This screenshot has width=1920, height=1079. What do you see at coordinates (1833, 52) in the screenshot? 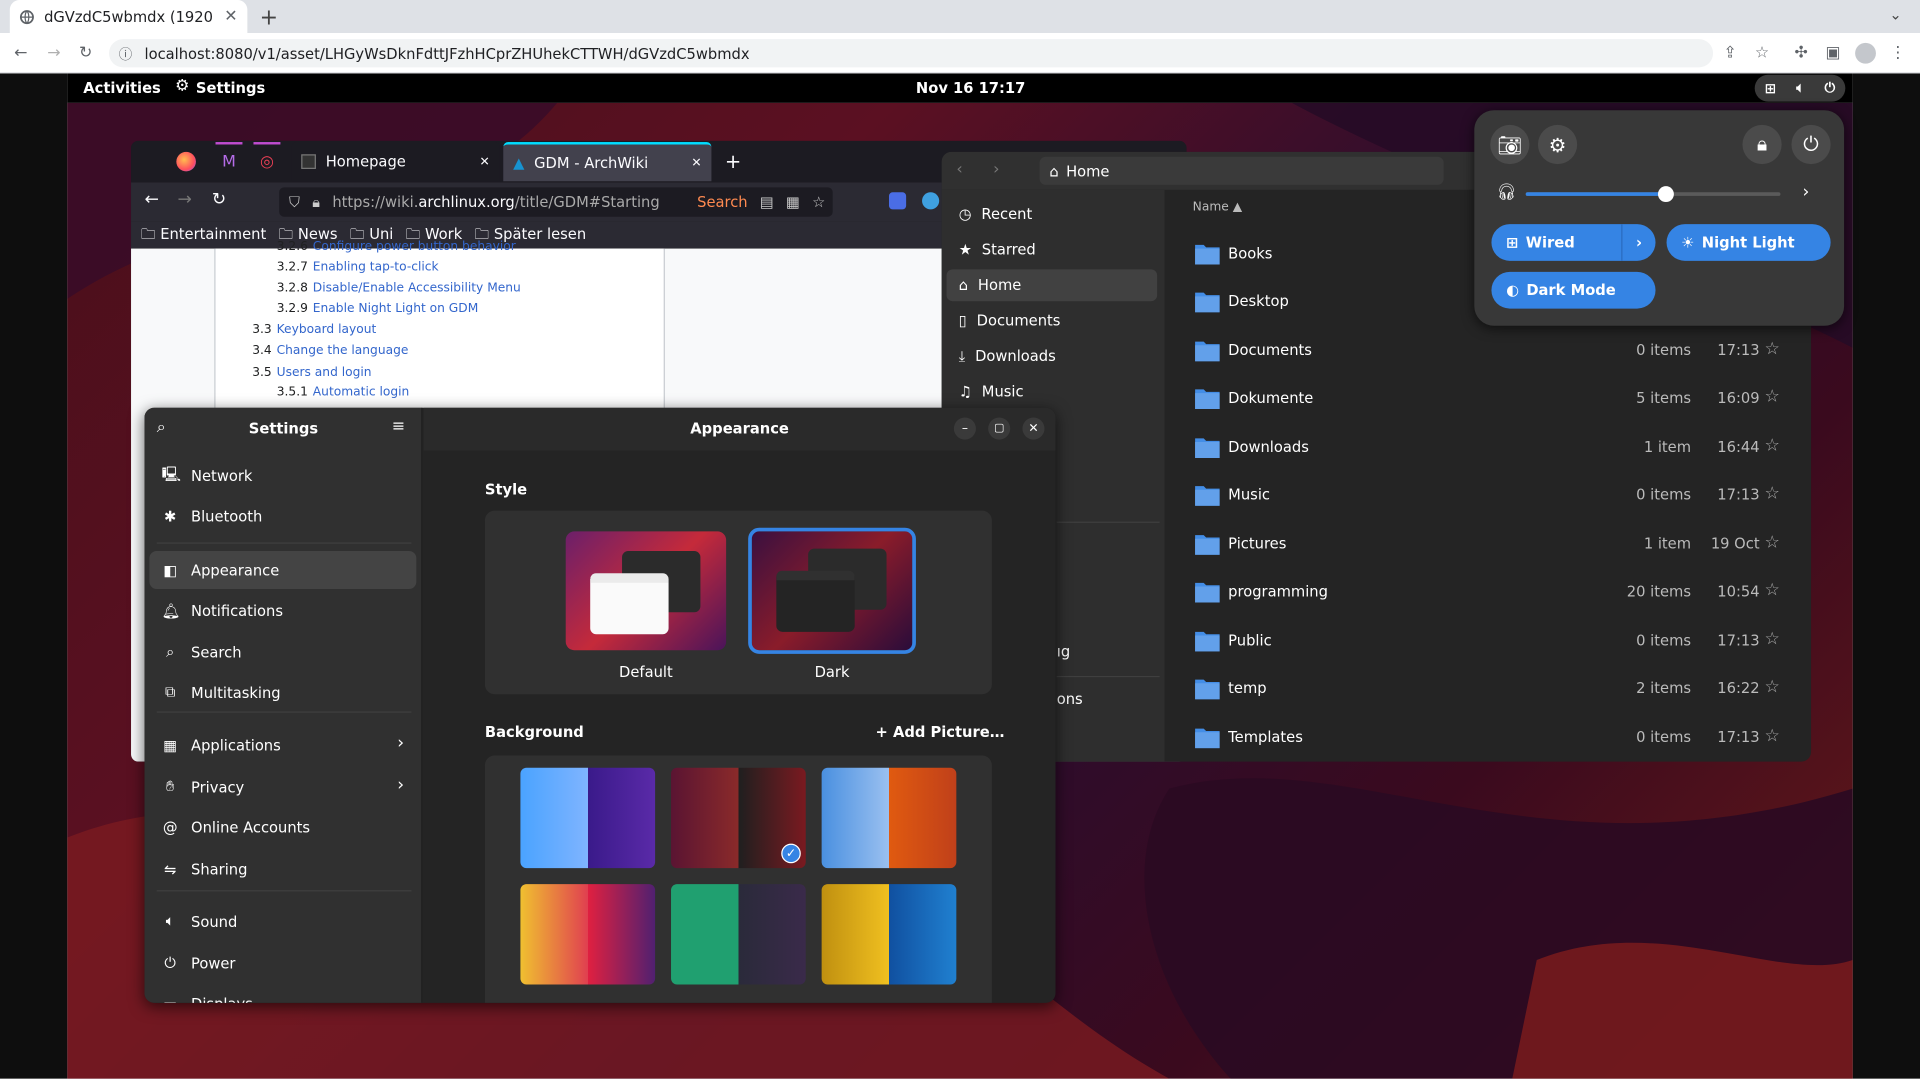
I see `sidepanel-icon: ▣` at bounding box center [1833, 52].